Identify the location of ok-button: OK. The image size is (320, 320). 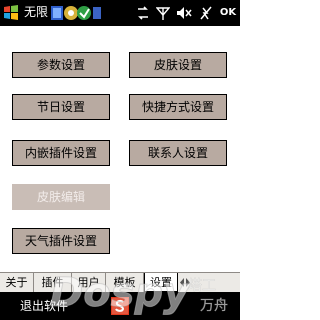
(228, 13).